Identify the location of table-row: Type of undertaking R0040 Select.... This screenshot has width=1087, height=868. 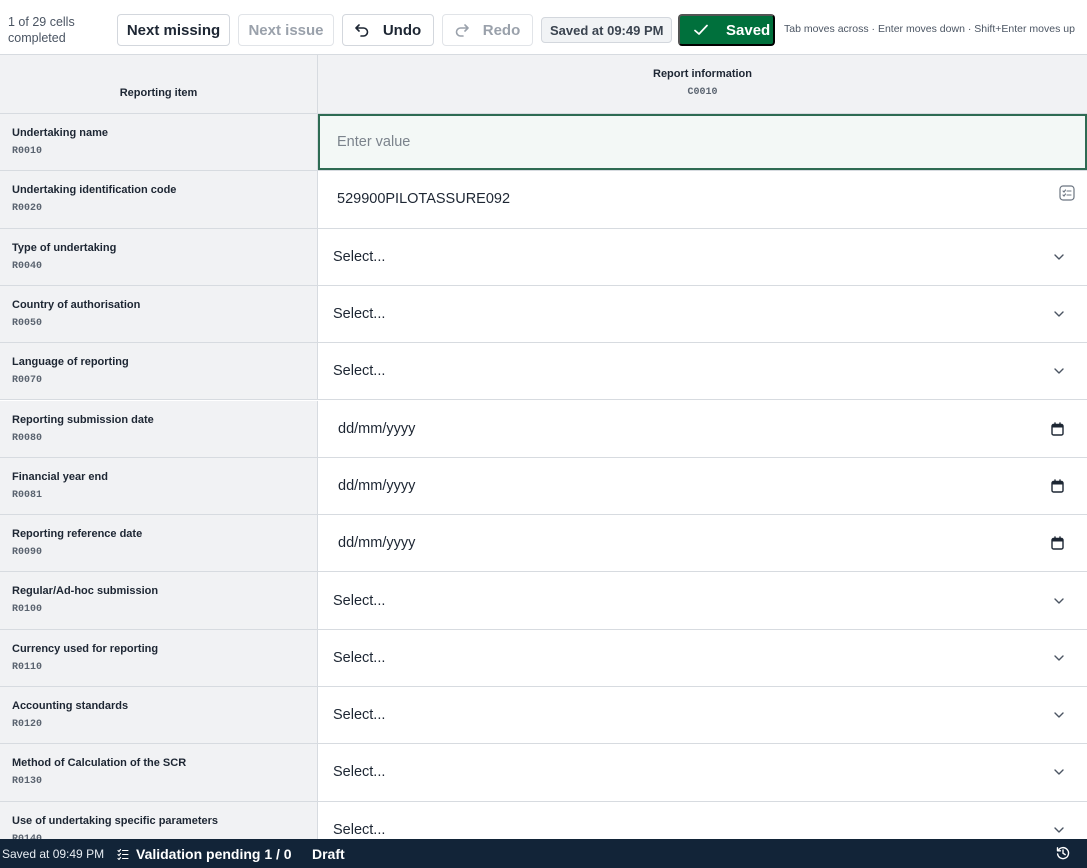
(543, 257).